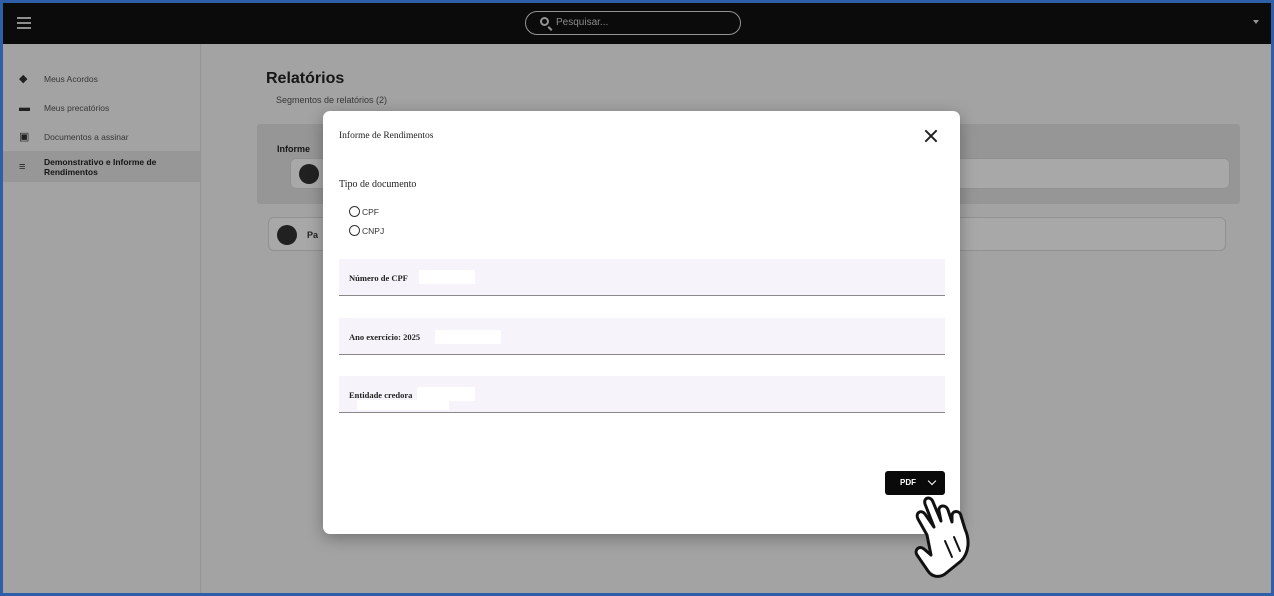 This screenshot has height=596, width=1274. I want to click on creditor-entity-field: Entidade credora, so click(642, 394).